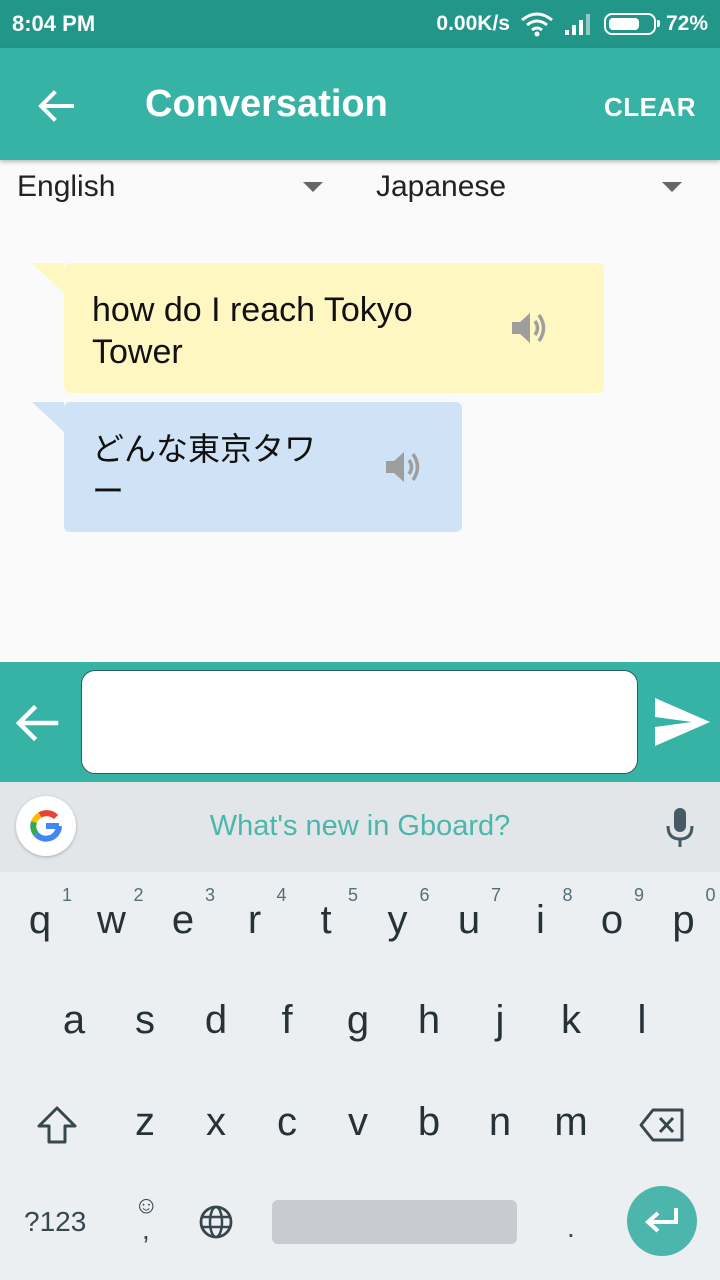 Image resolution: width=720 pixels, height=1280 pixels. Describe the element at coordinates (37, 723) in the screenshot. I see `swap-arrow-icon` at that location.